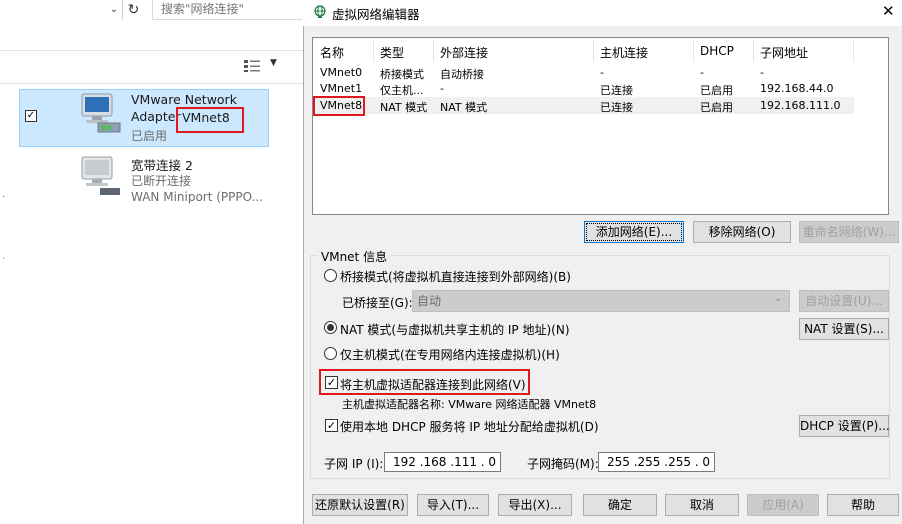  What do you see at coordinates (100, 175) in the screenshot?
I see `broadband-connection-icon` at bounding box center [100, 175].